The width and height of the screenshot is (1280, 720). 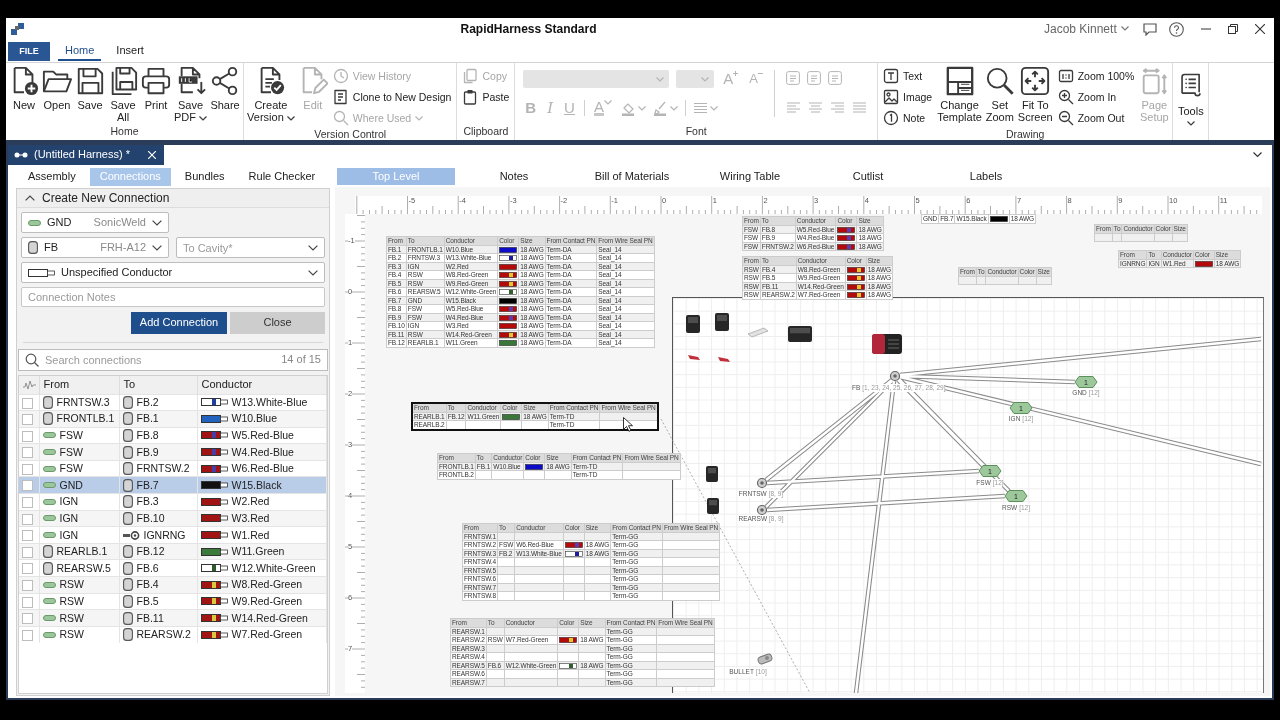 I want to click on change-template-button: Change Template, so click(x=959, y=94).